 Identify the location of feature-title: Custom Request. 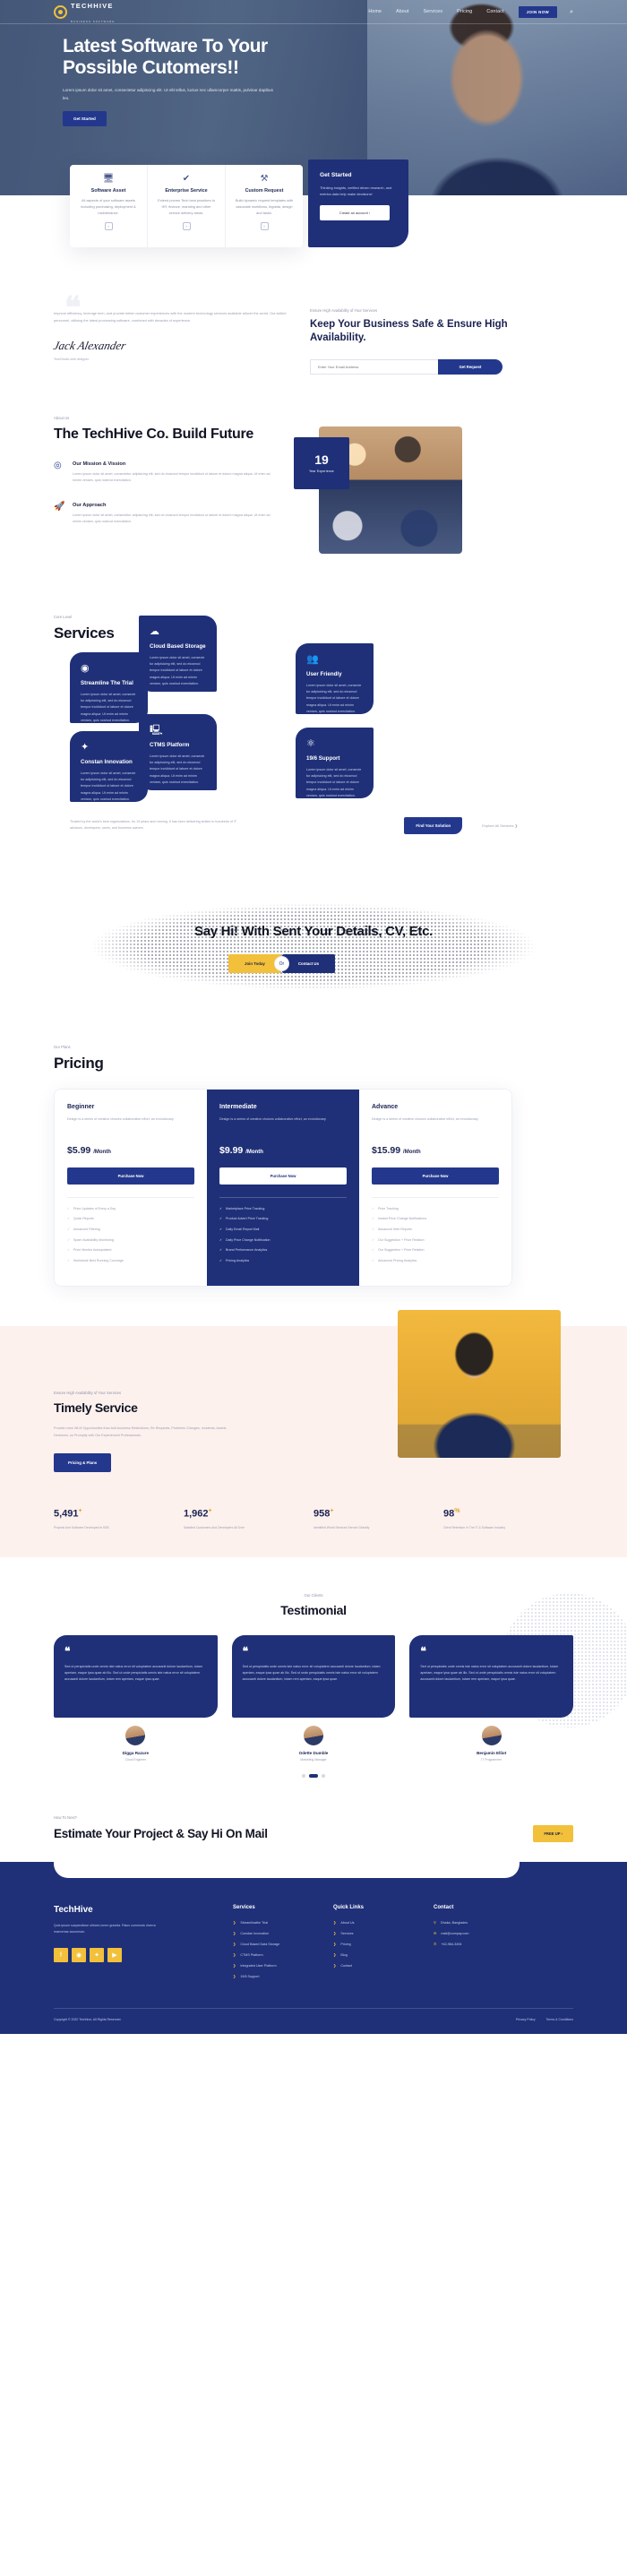
(264, 191).